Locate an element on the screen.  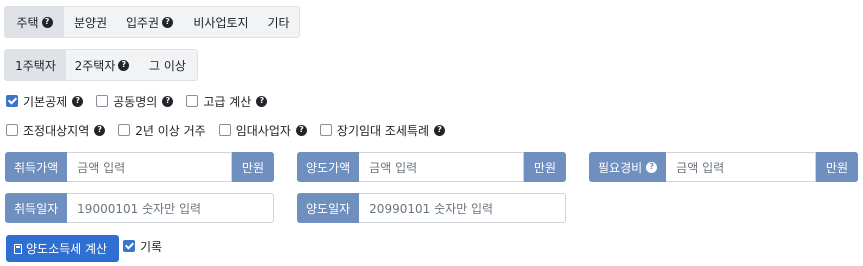
tab-label: 비사업토지 is located at coordinates (221, 22).